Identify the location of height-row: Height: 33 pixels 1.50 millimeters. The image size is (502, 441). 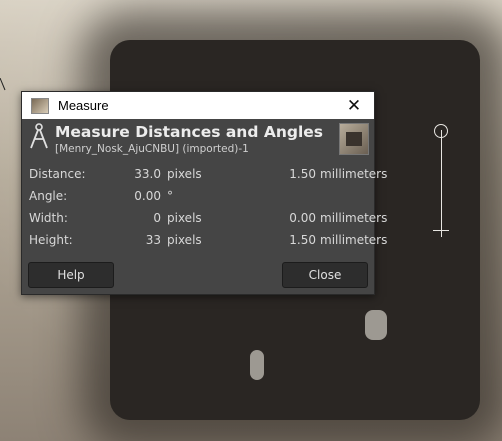
(204, 241).